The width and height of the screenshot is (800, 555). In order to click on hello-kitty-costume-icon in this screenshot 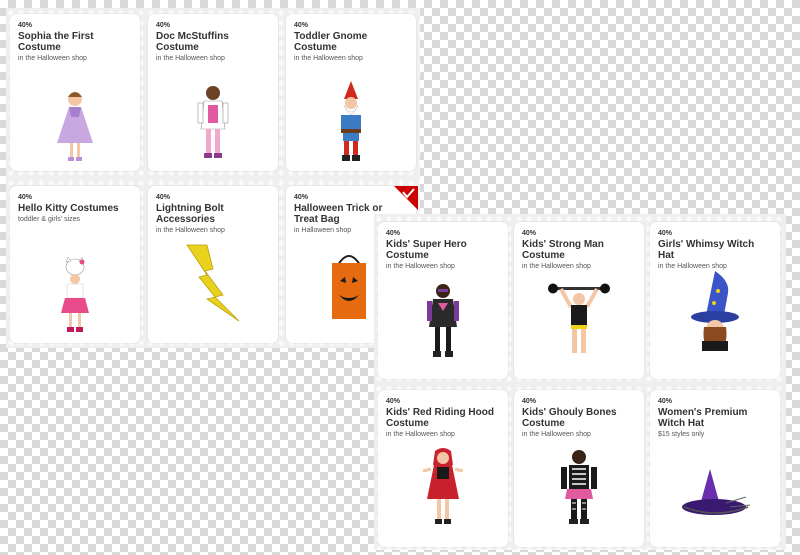, I will do `click(75, 294)`.